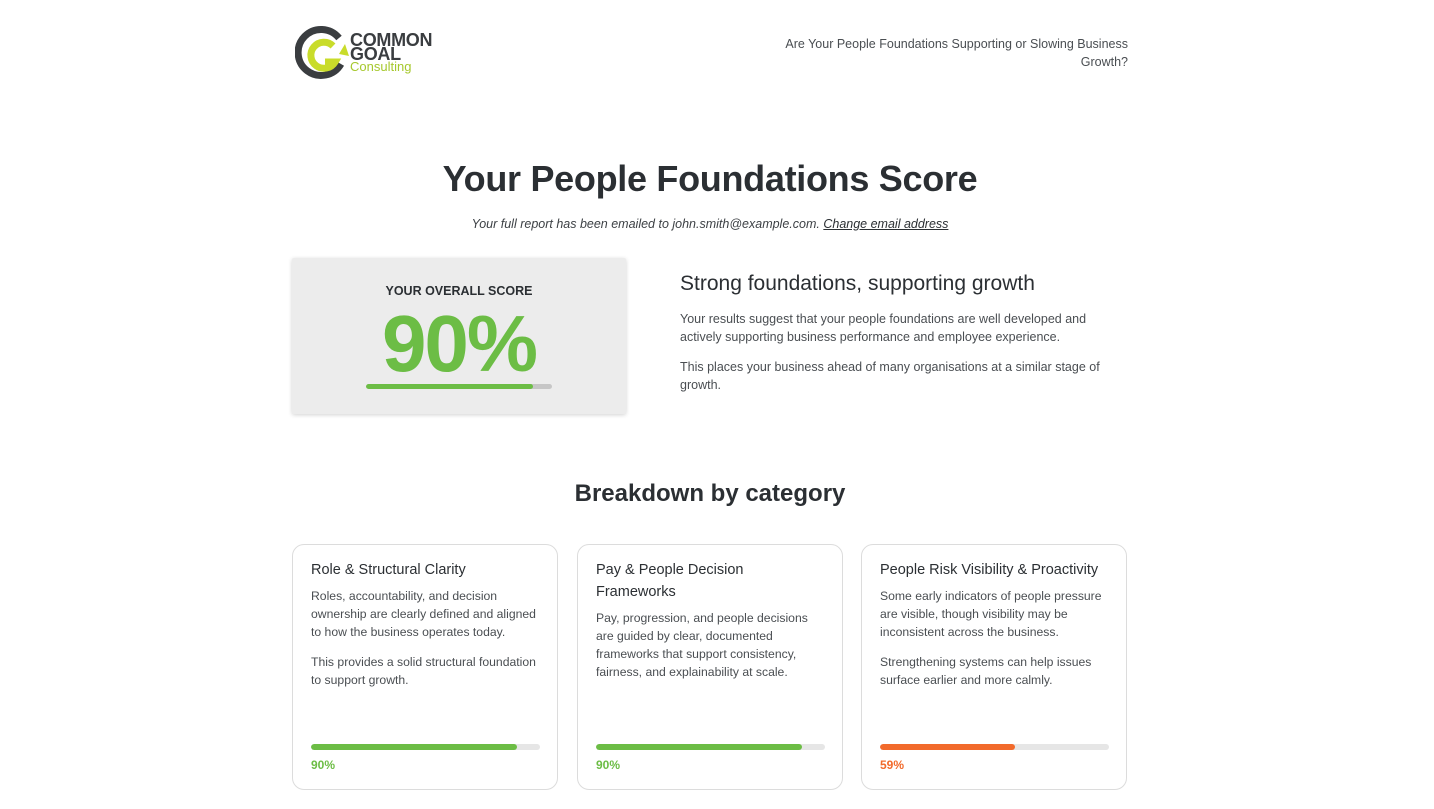 This screenshot has height=809, width=1434. I want to click on overall-score-bar, so click(459, 386).